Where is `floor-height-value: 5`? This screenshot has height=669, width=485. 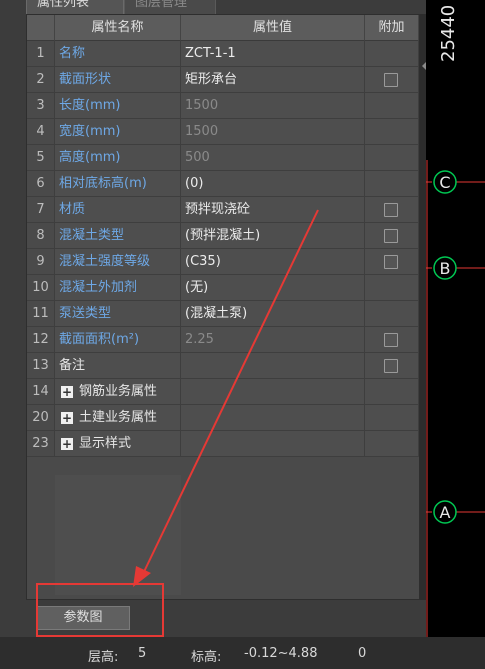
floor-height-value: 5 is located at coordinates (142, 653).